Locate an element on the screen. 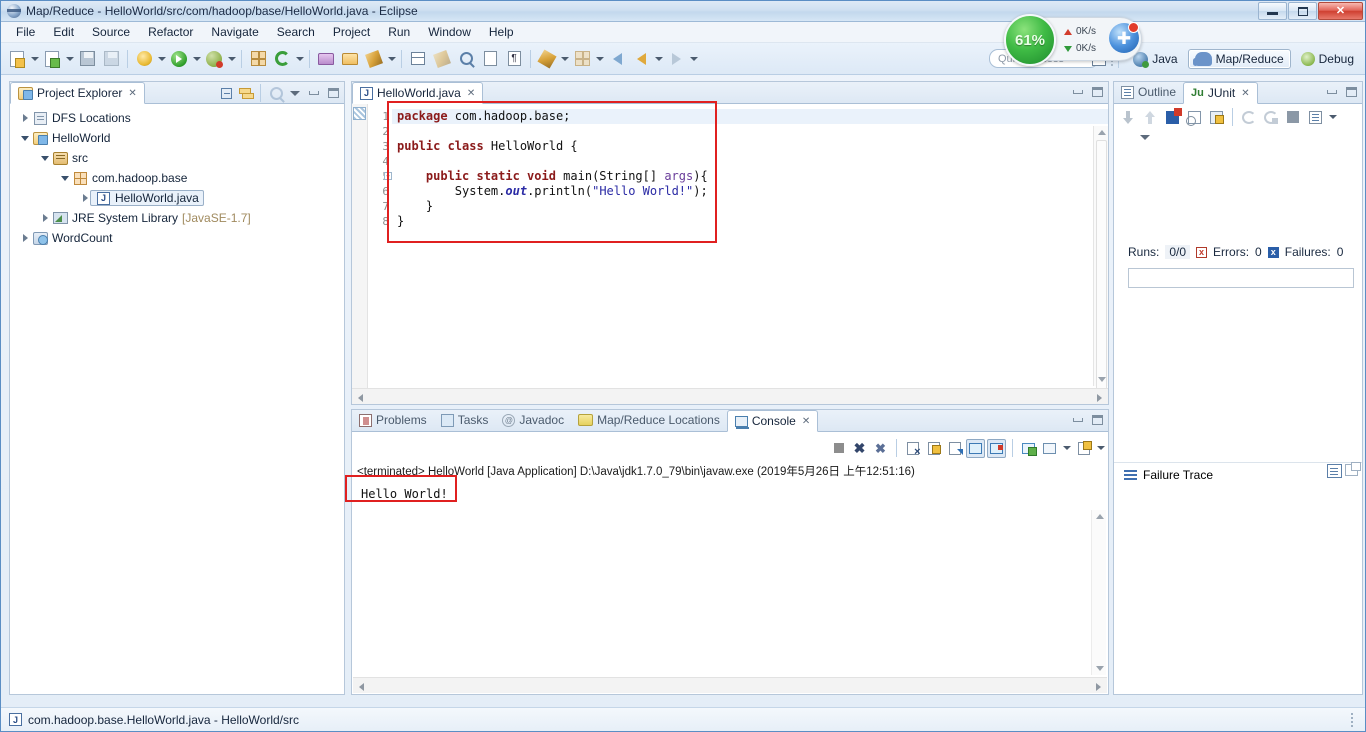  editor-vertical-scrollbar is located at coordinates (1100, 260).